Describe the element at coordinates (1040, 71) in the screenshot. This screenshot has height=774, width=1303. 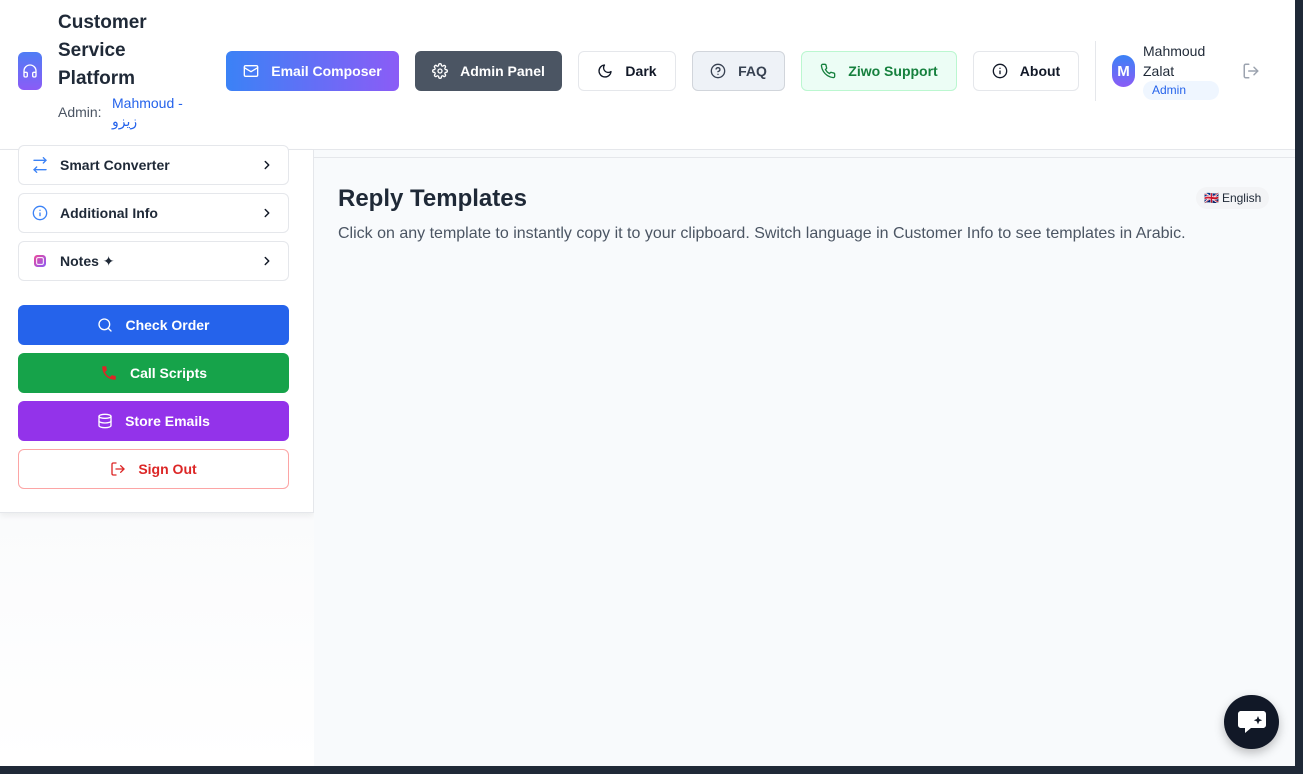
I see `about-label: About` at that location.